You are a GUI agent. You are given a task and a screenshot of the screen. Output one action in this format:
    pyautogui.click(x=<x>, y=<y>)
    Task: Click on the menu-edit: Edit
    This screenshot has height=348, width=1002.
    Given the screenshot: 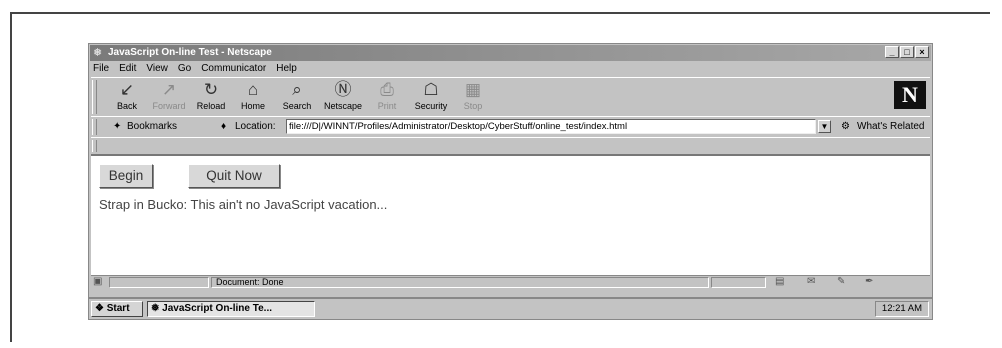 What is the action you would take?
    pyautogui.click(x=127, y=69)
    